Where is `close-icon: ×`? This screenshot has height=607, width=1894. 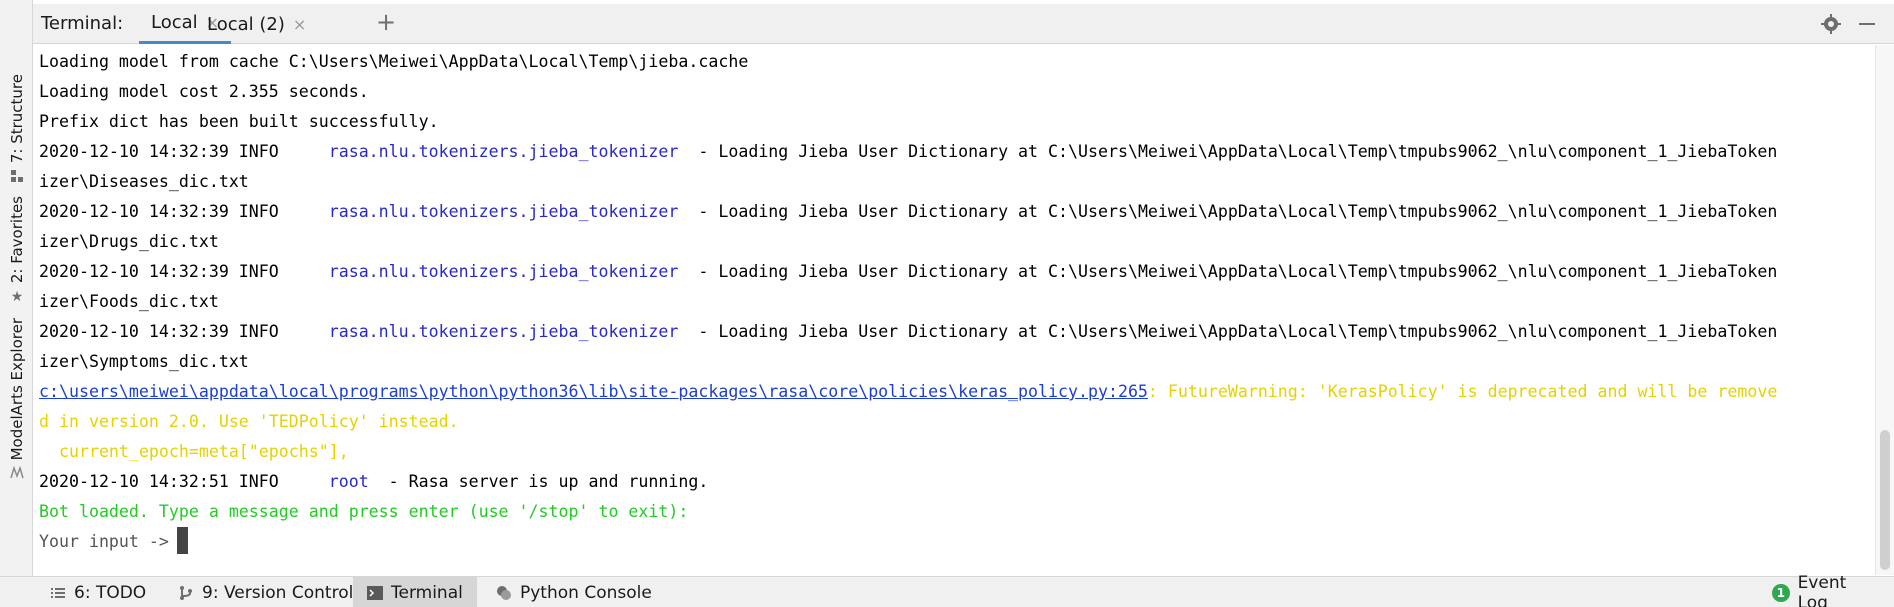
close-icon: × is located at coordinates (299, 24).